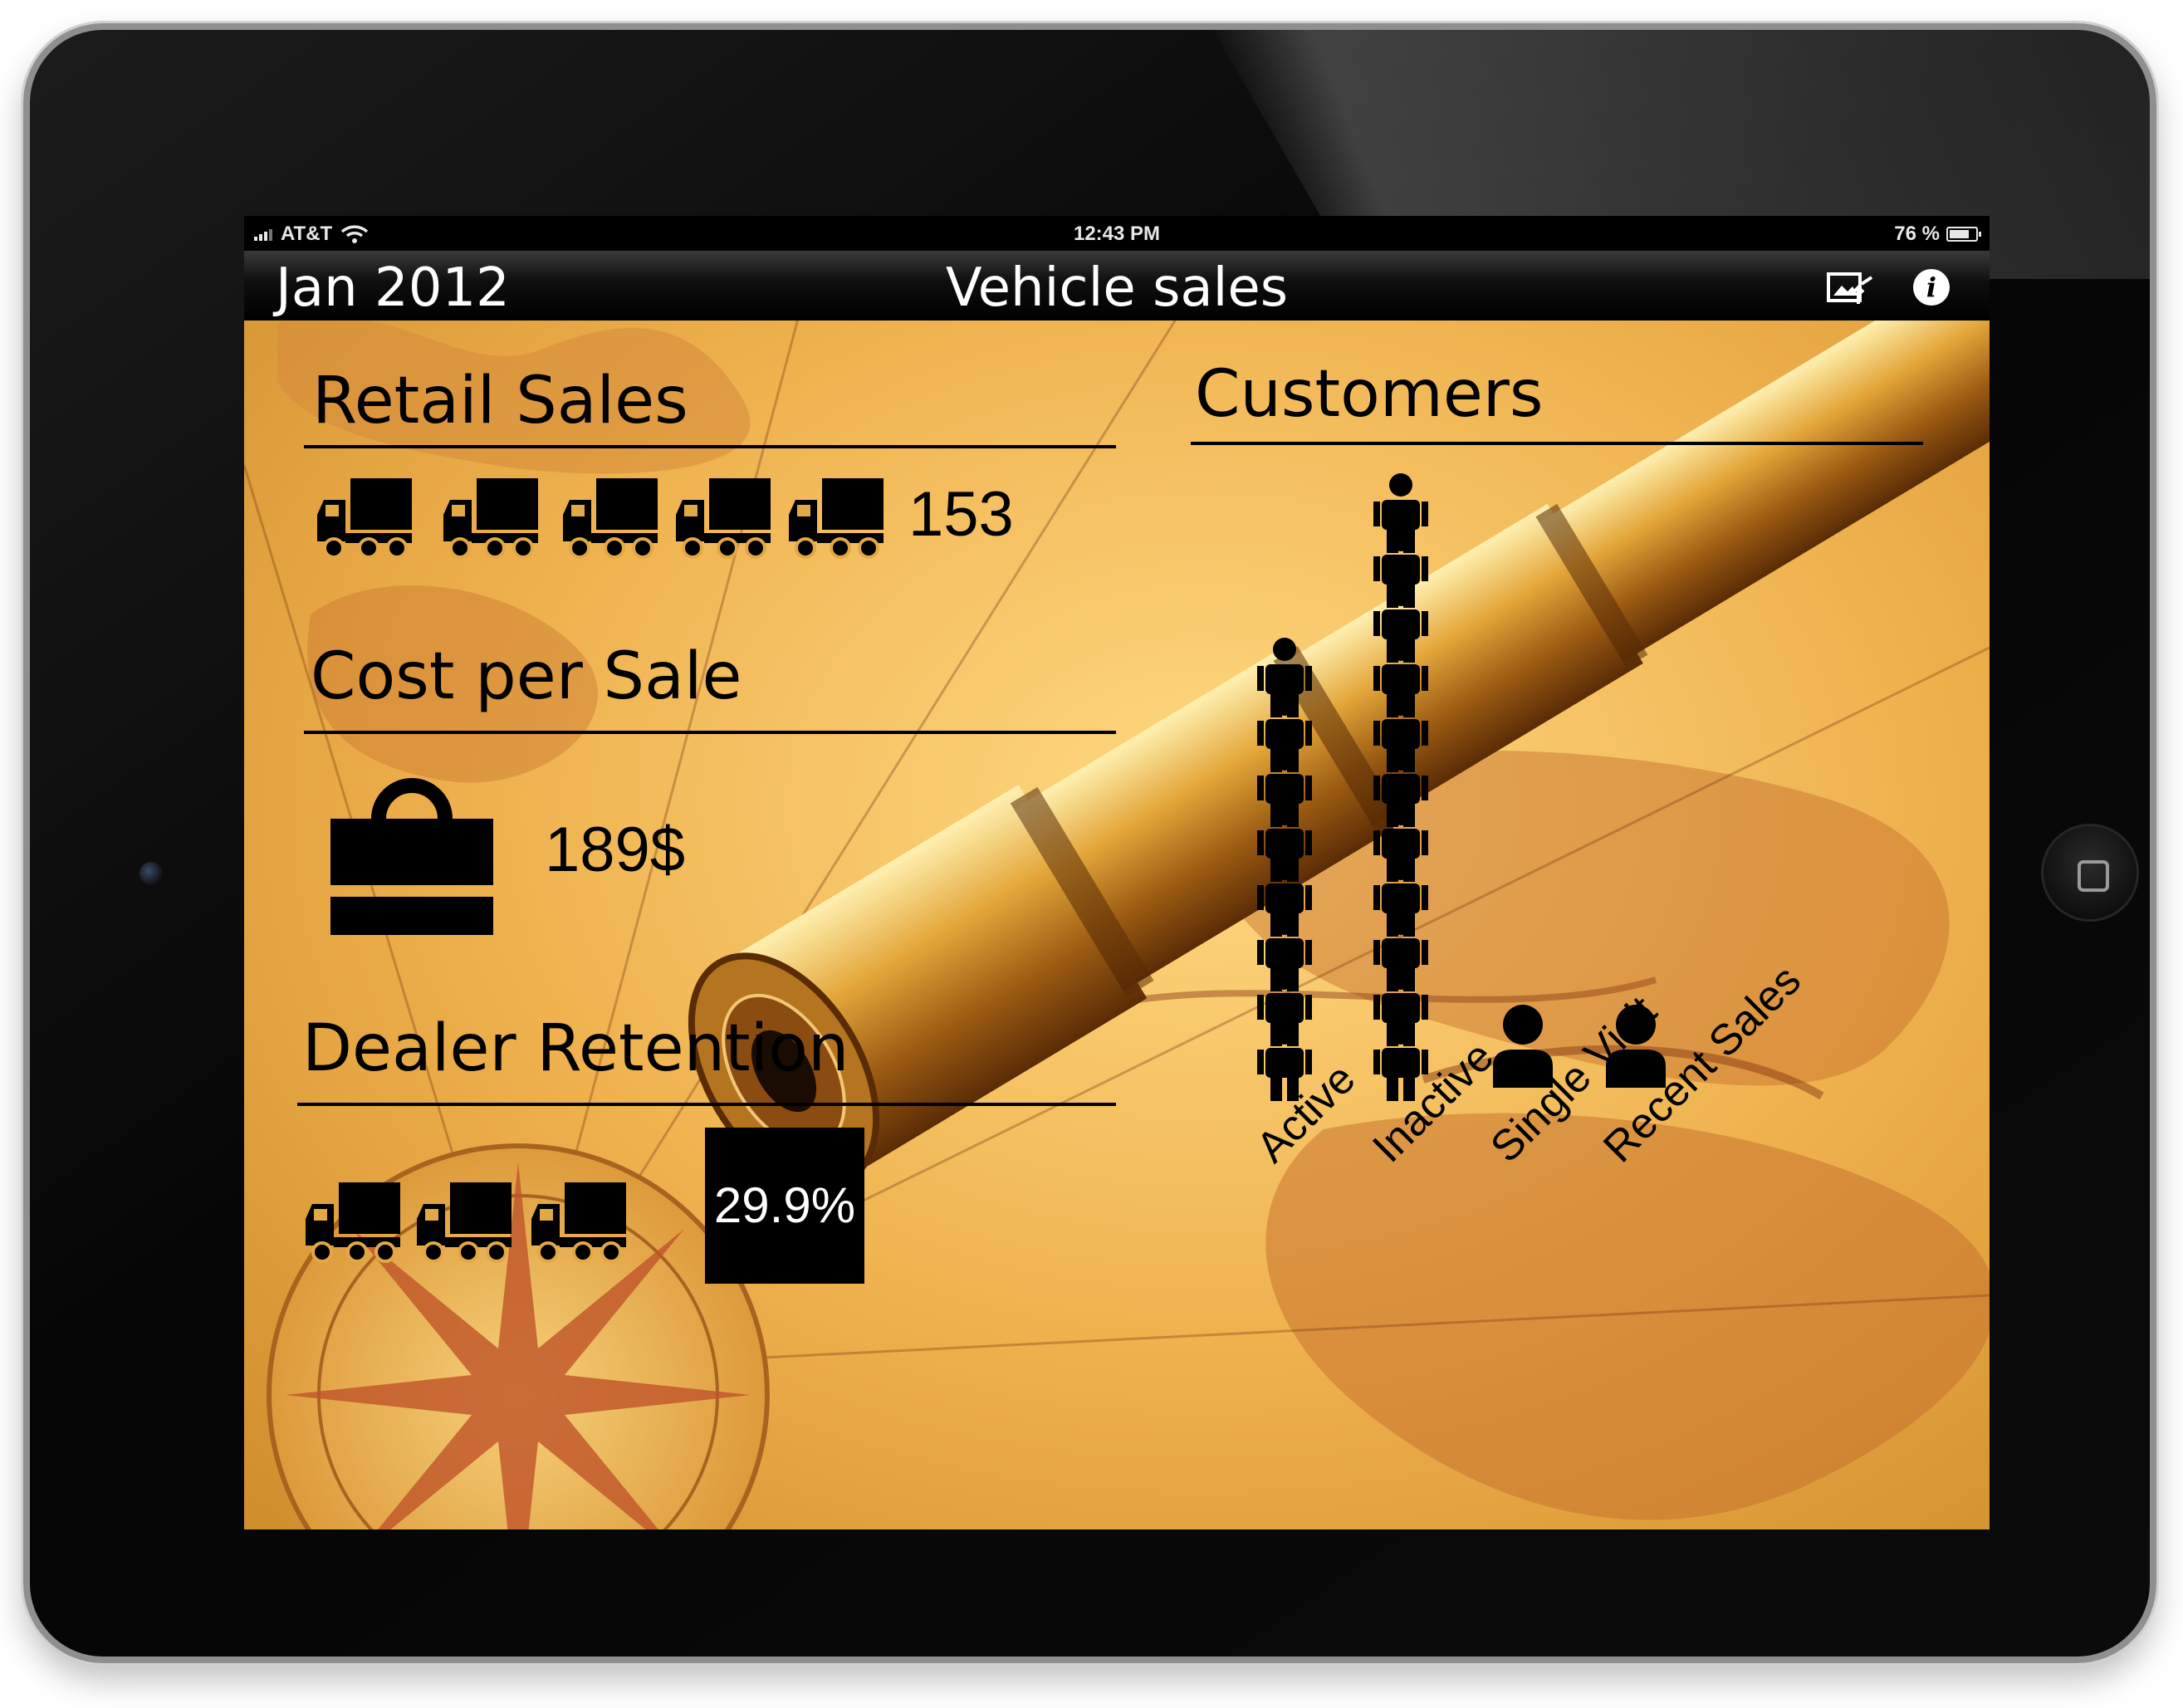 This screenshot has height=1708, width=2183. What do you see at coordinates (1369, 394) in the screenshot?
I see `customers-title: Customers` at bounding box center [1369, 394].